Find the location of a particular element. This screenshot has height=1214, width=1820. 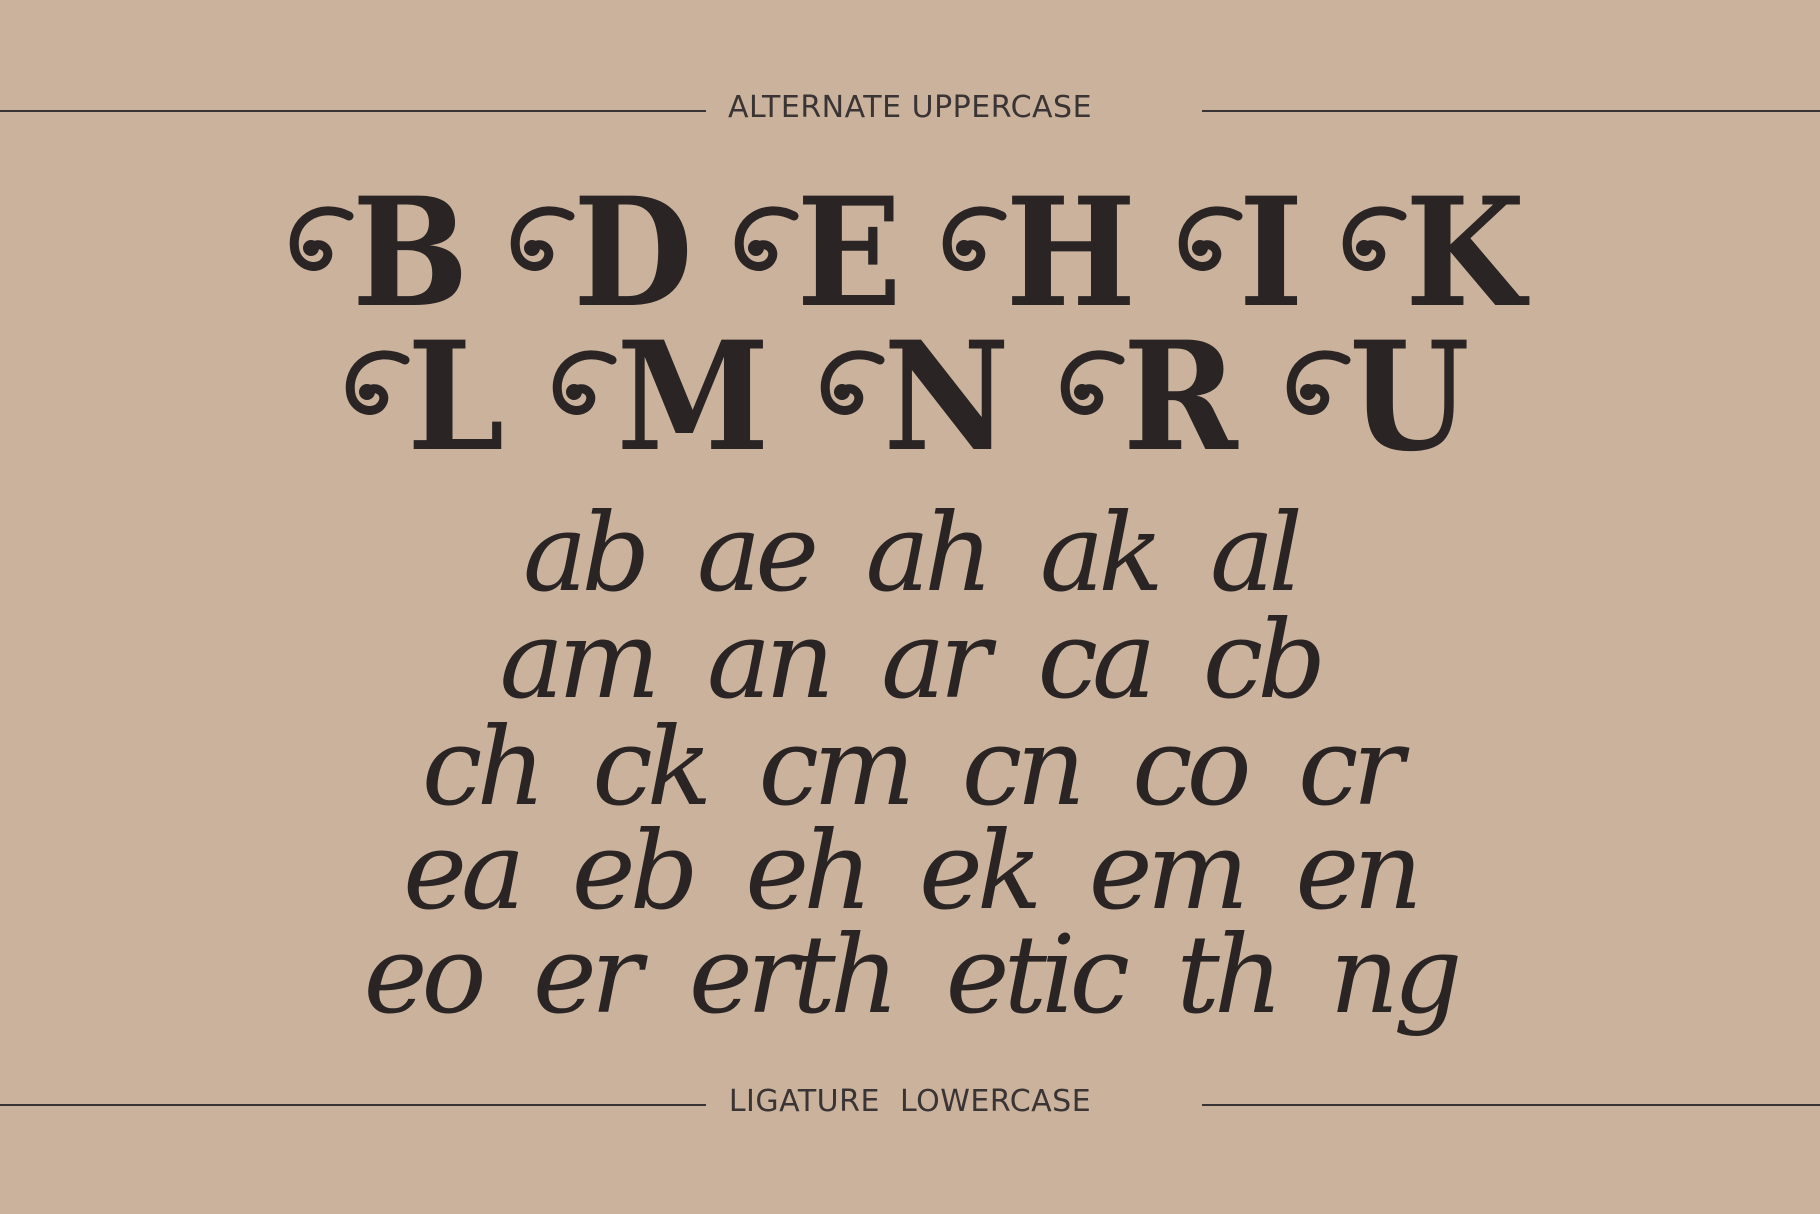

ligature: ca is located at coordinates (1096, 660).